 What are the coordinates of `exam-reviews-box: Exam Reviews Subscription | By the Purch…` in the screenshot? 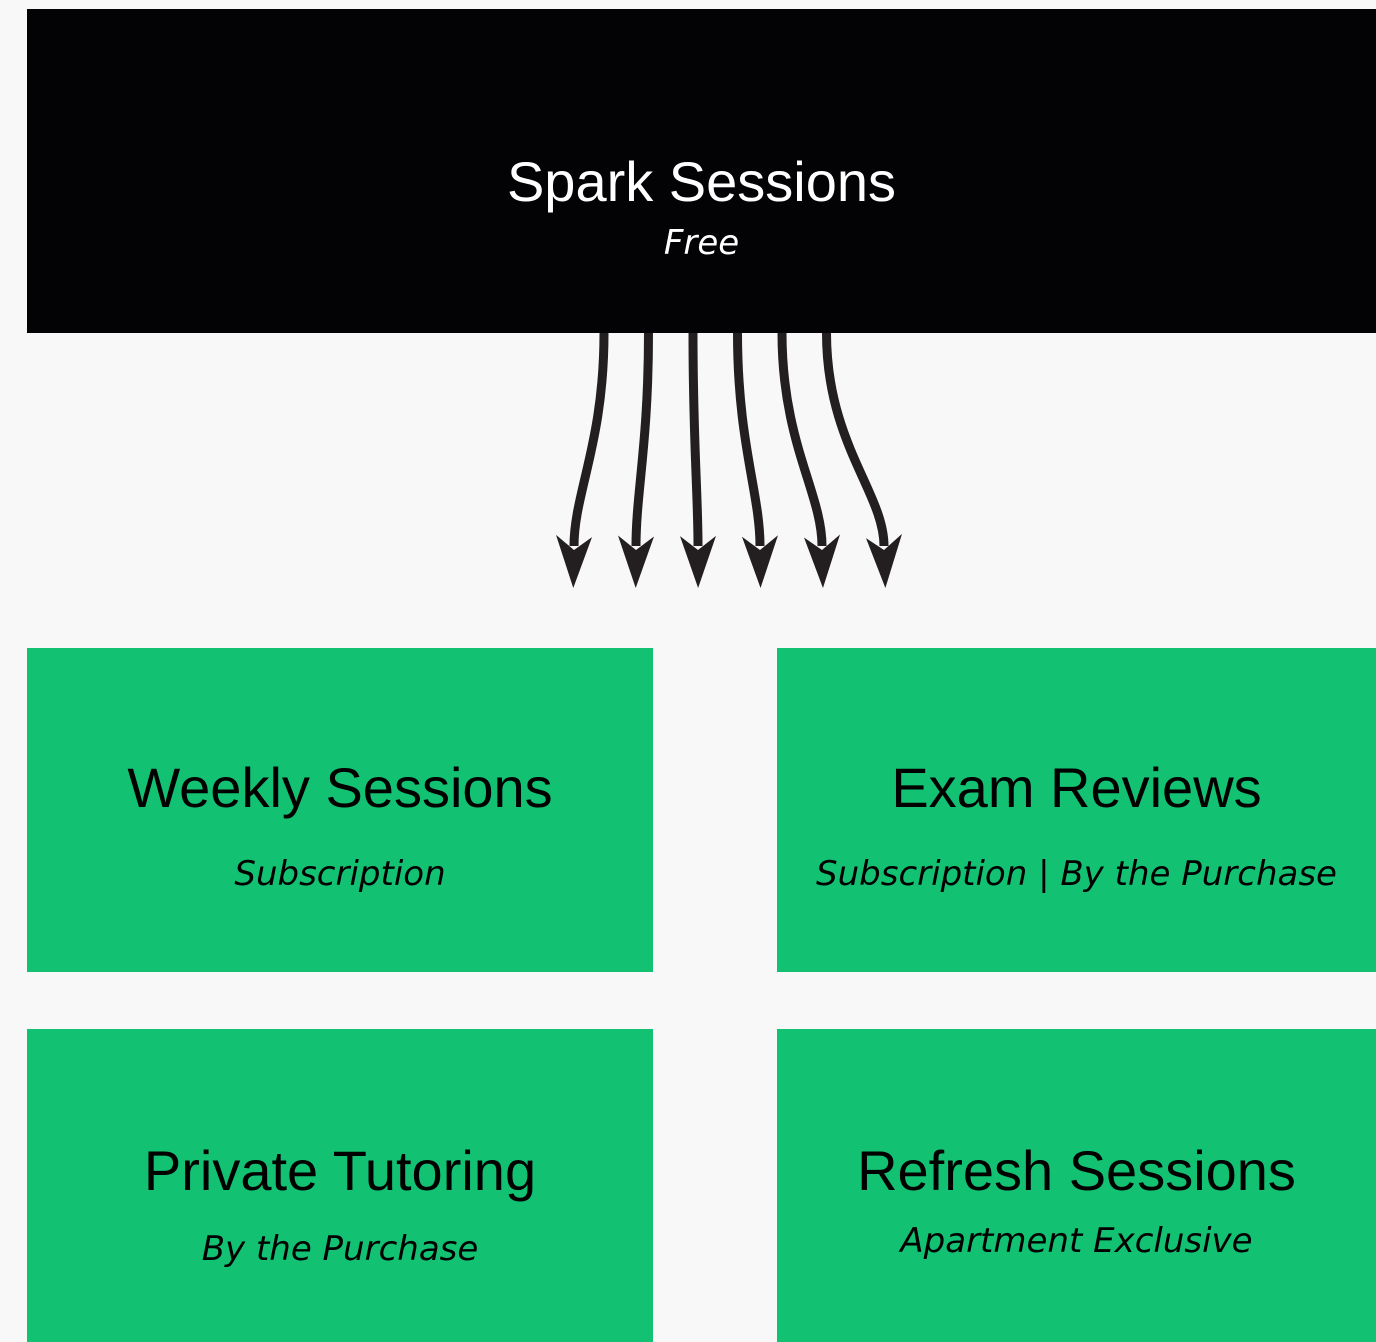 It's located at (1076, 810).